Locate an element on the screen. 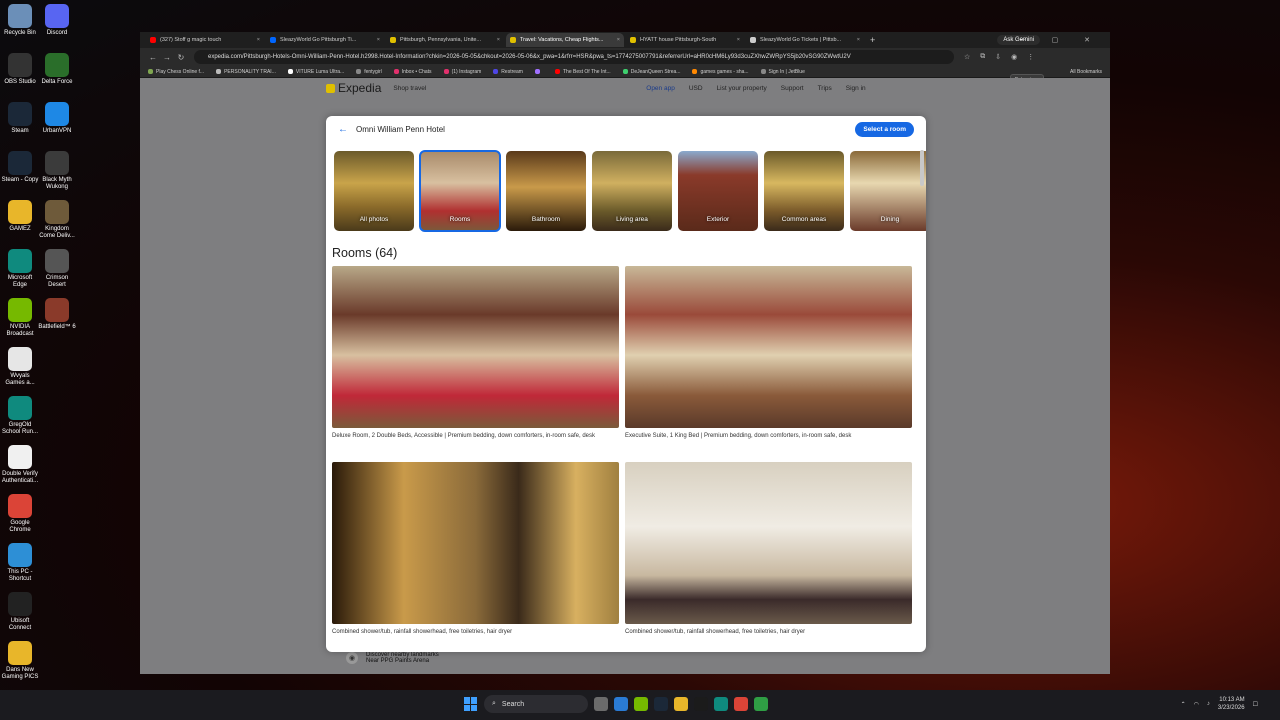 This screenshot has width=1280, height=720. clock: 10:13 AM 3/23/2026 is located at coordinates (1231, 704).